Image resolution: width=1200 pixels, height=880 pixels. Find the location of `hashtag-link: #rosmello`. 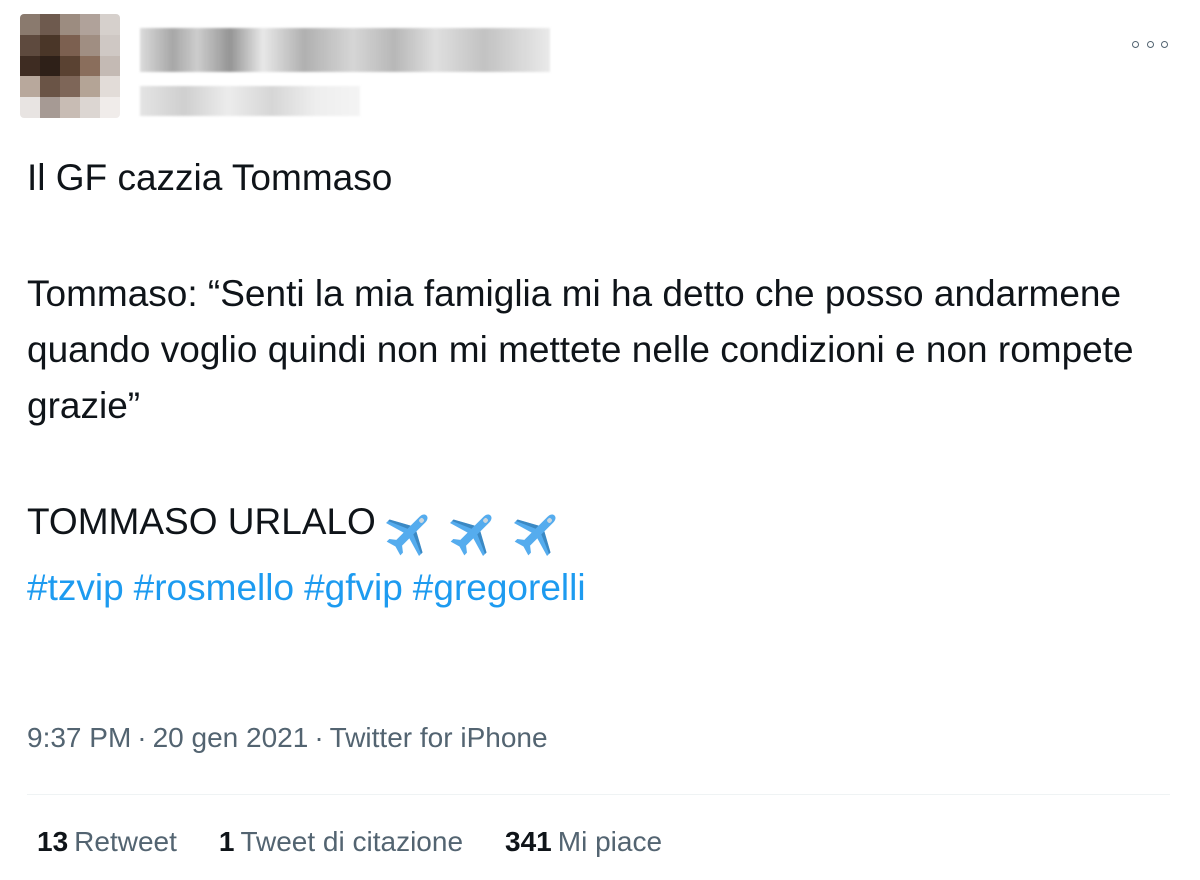

hashtag-link: #rosmello is located at coordinates (214, 587).